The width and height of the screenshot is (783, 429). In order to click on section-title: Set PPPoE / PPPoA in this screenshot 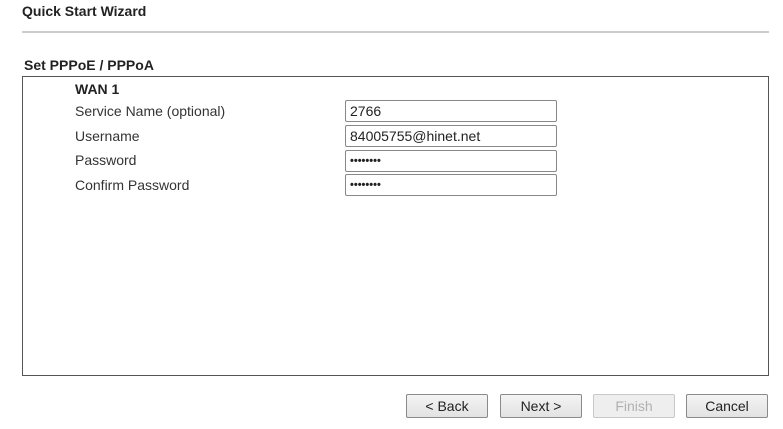, I will do `click(89, 65)`.